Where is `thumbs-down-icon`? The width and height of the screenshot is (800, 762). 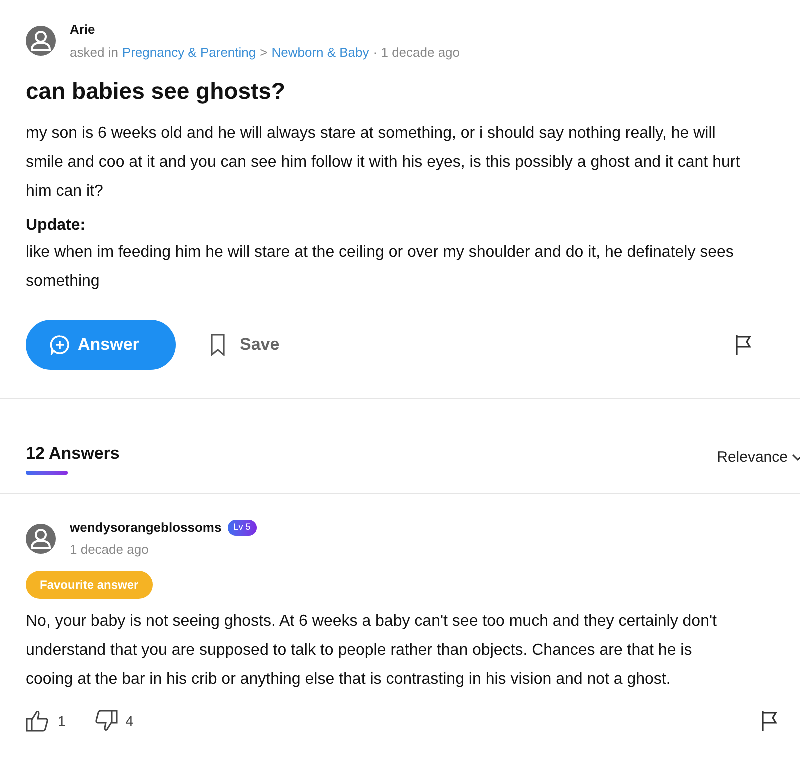 thumbs-down-icon is located at coordinates (106, 721).